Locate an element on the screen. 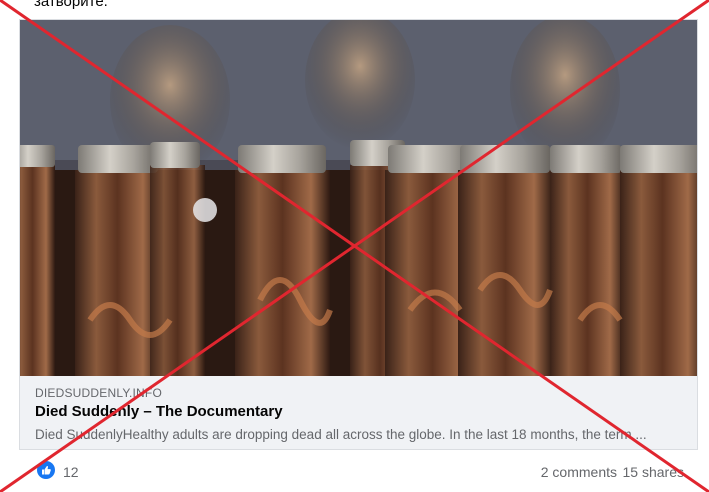  post-footer: 12 2 comments 15 shares is located at coordinates (358, 471).